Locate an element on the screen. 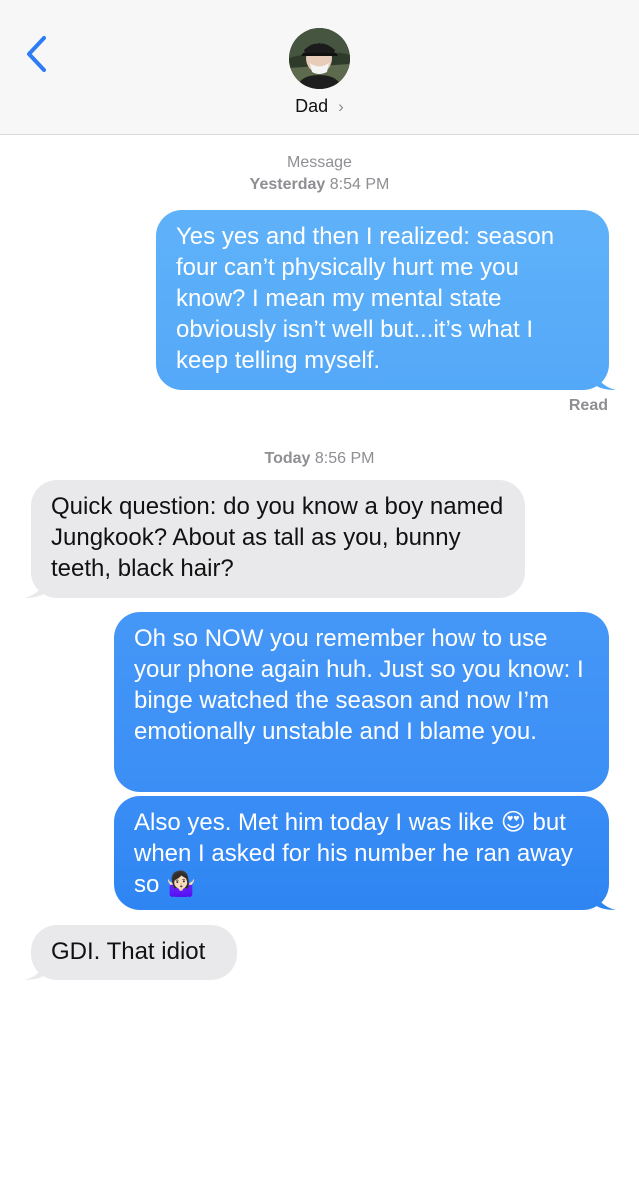 The height and width of the screenshot is (1200, 639). timestamp-day: Today is located at coordinates (287, 458).